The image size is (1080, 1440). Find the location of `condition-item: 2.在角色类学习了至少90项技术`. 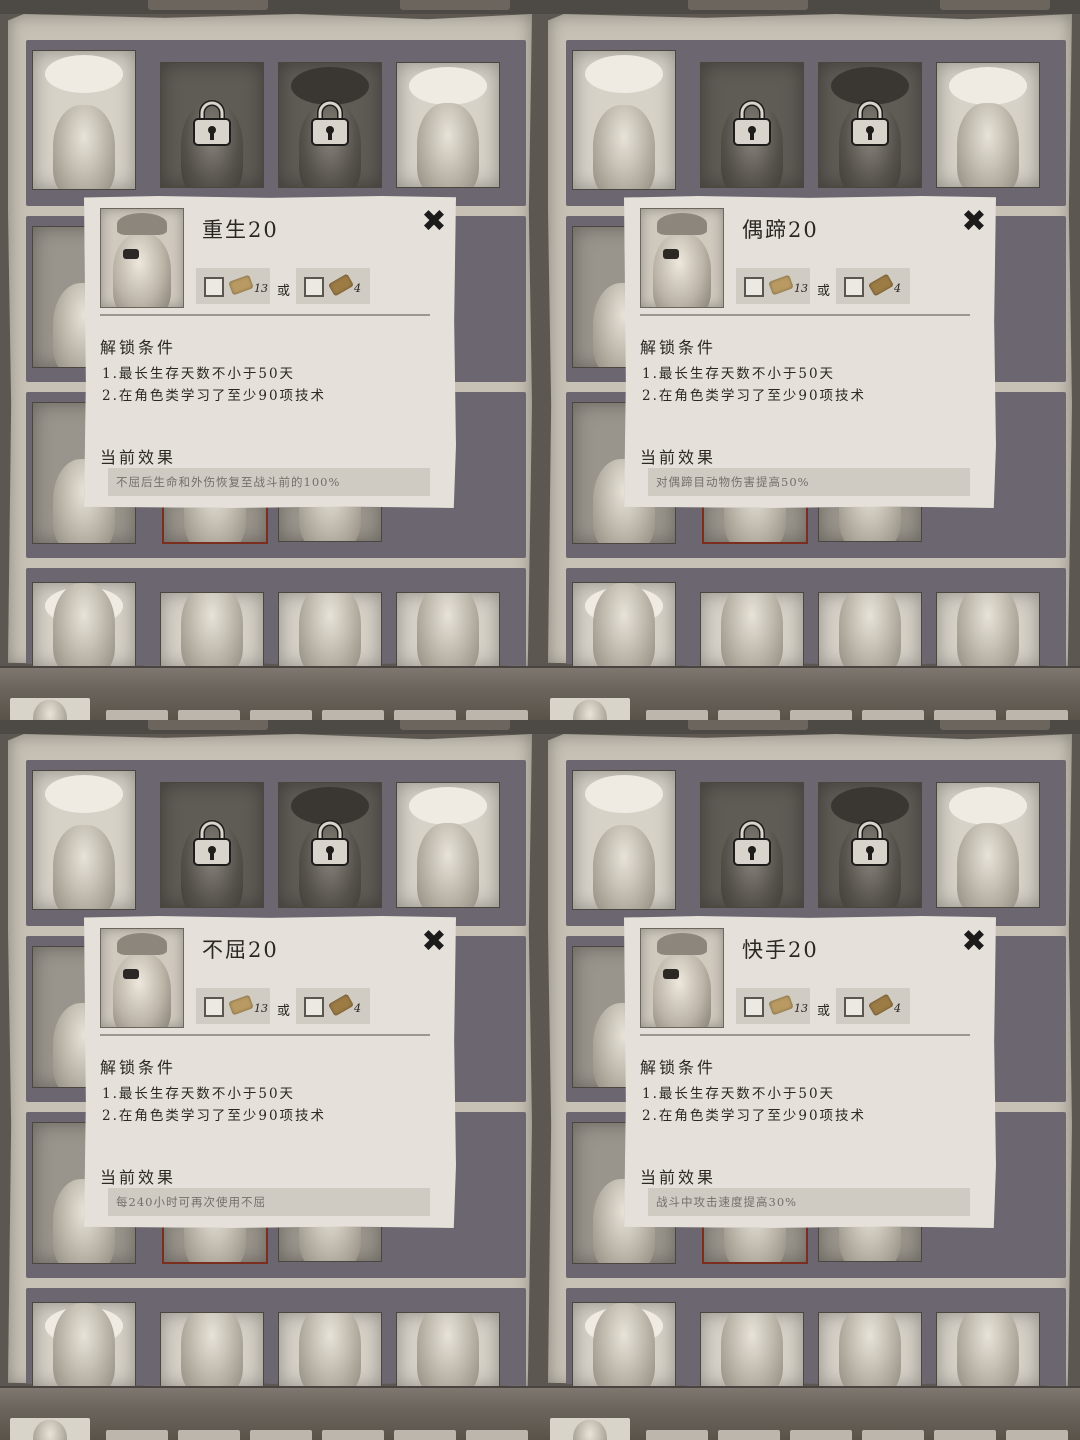

condition-item: 2.在角色类学习了至少90项技术 is located at coordinates (754, 396).